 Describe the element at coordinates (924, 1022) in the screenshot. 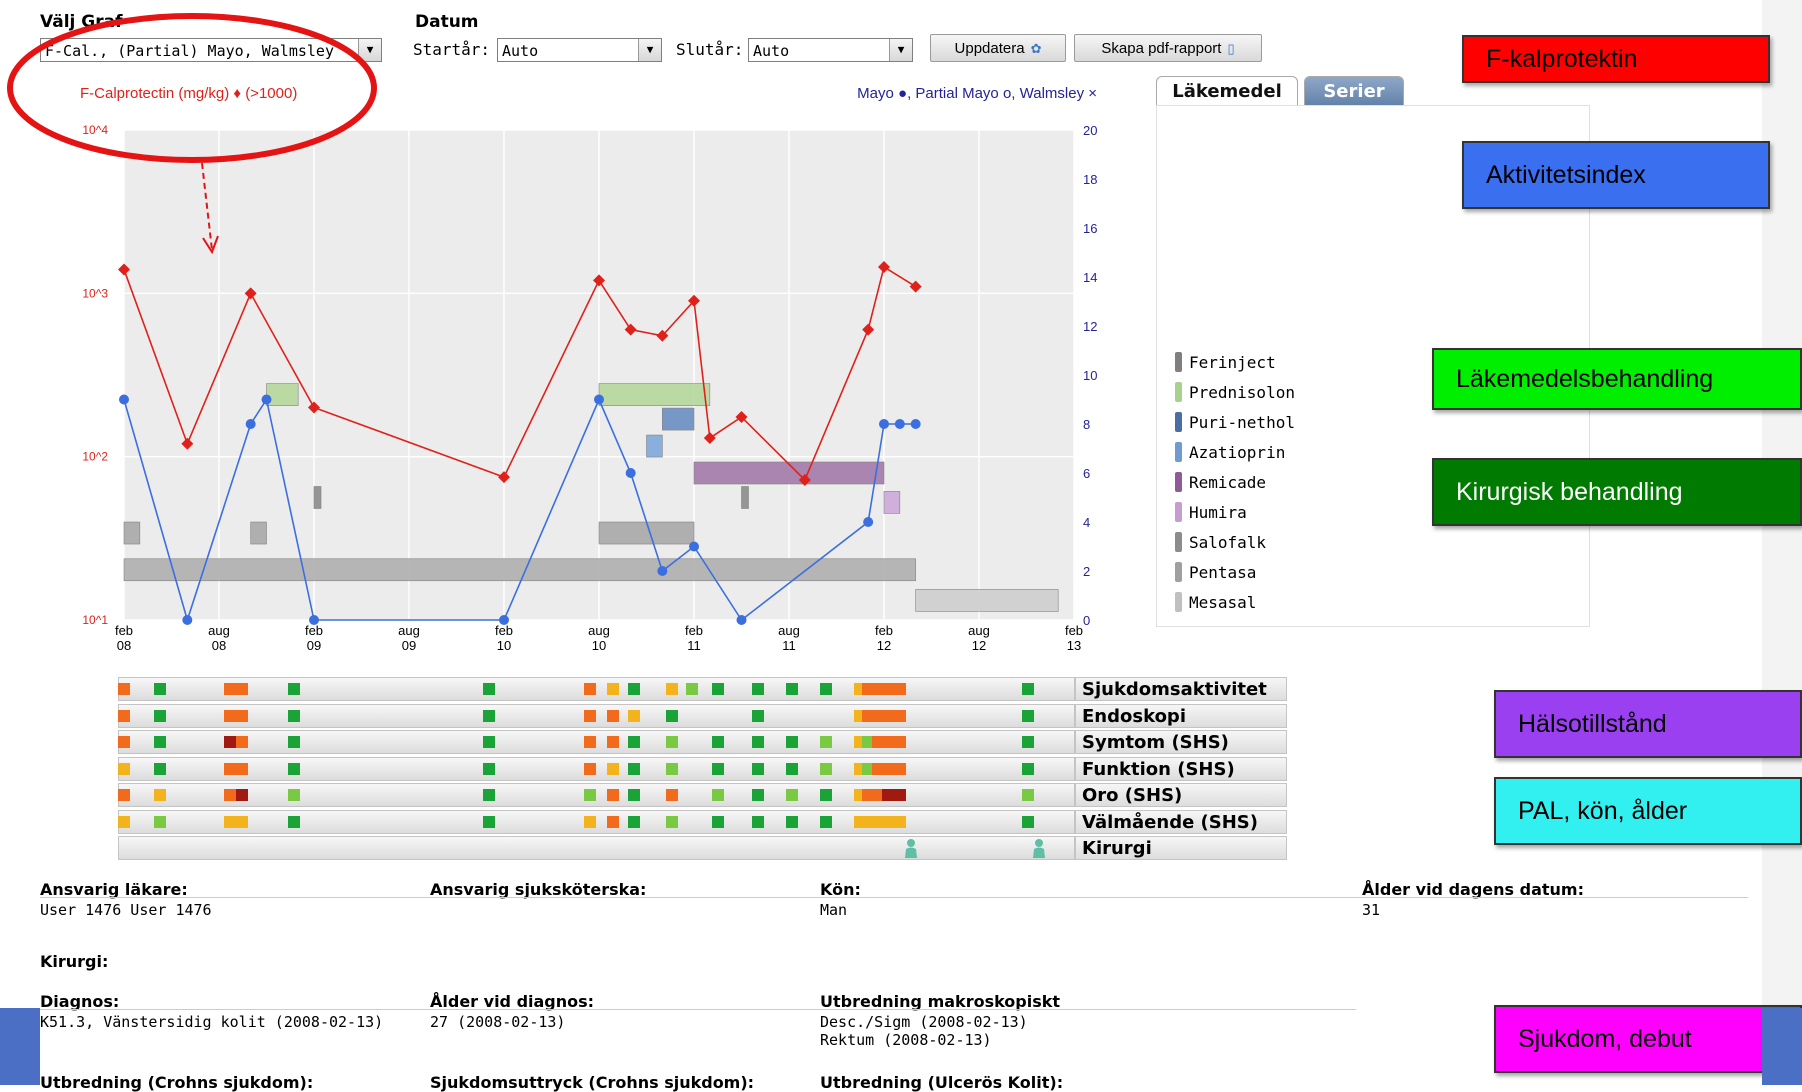

I see `utbredning-value-1: Desc./Sigm (2008-02-13)` at that location.